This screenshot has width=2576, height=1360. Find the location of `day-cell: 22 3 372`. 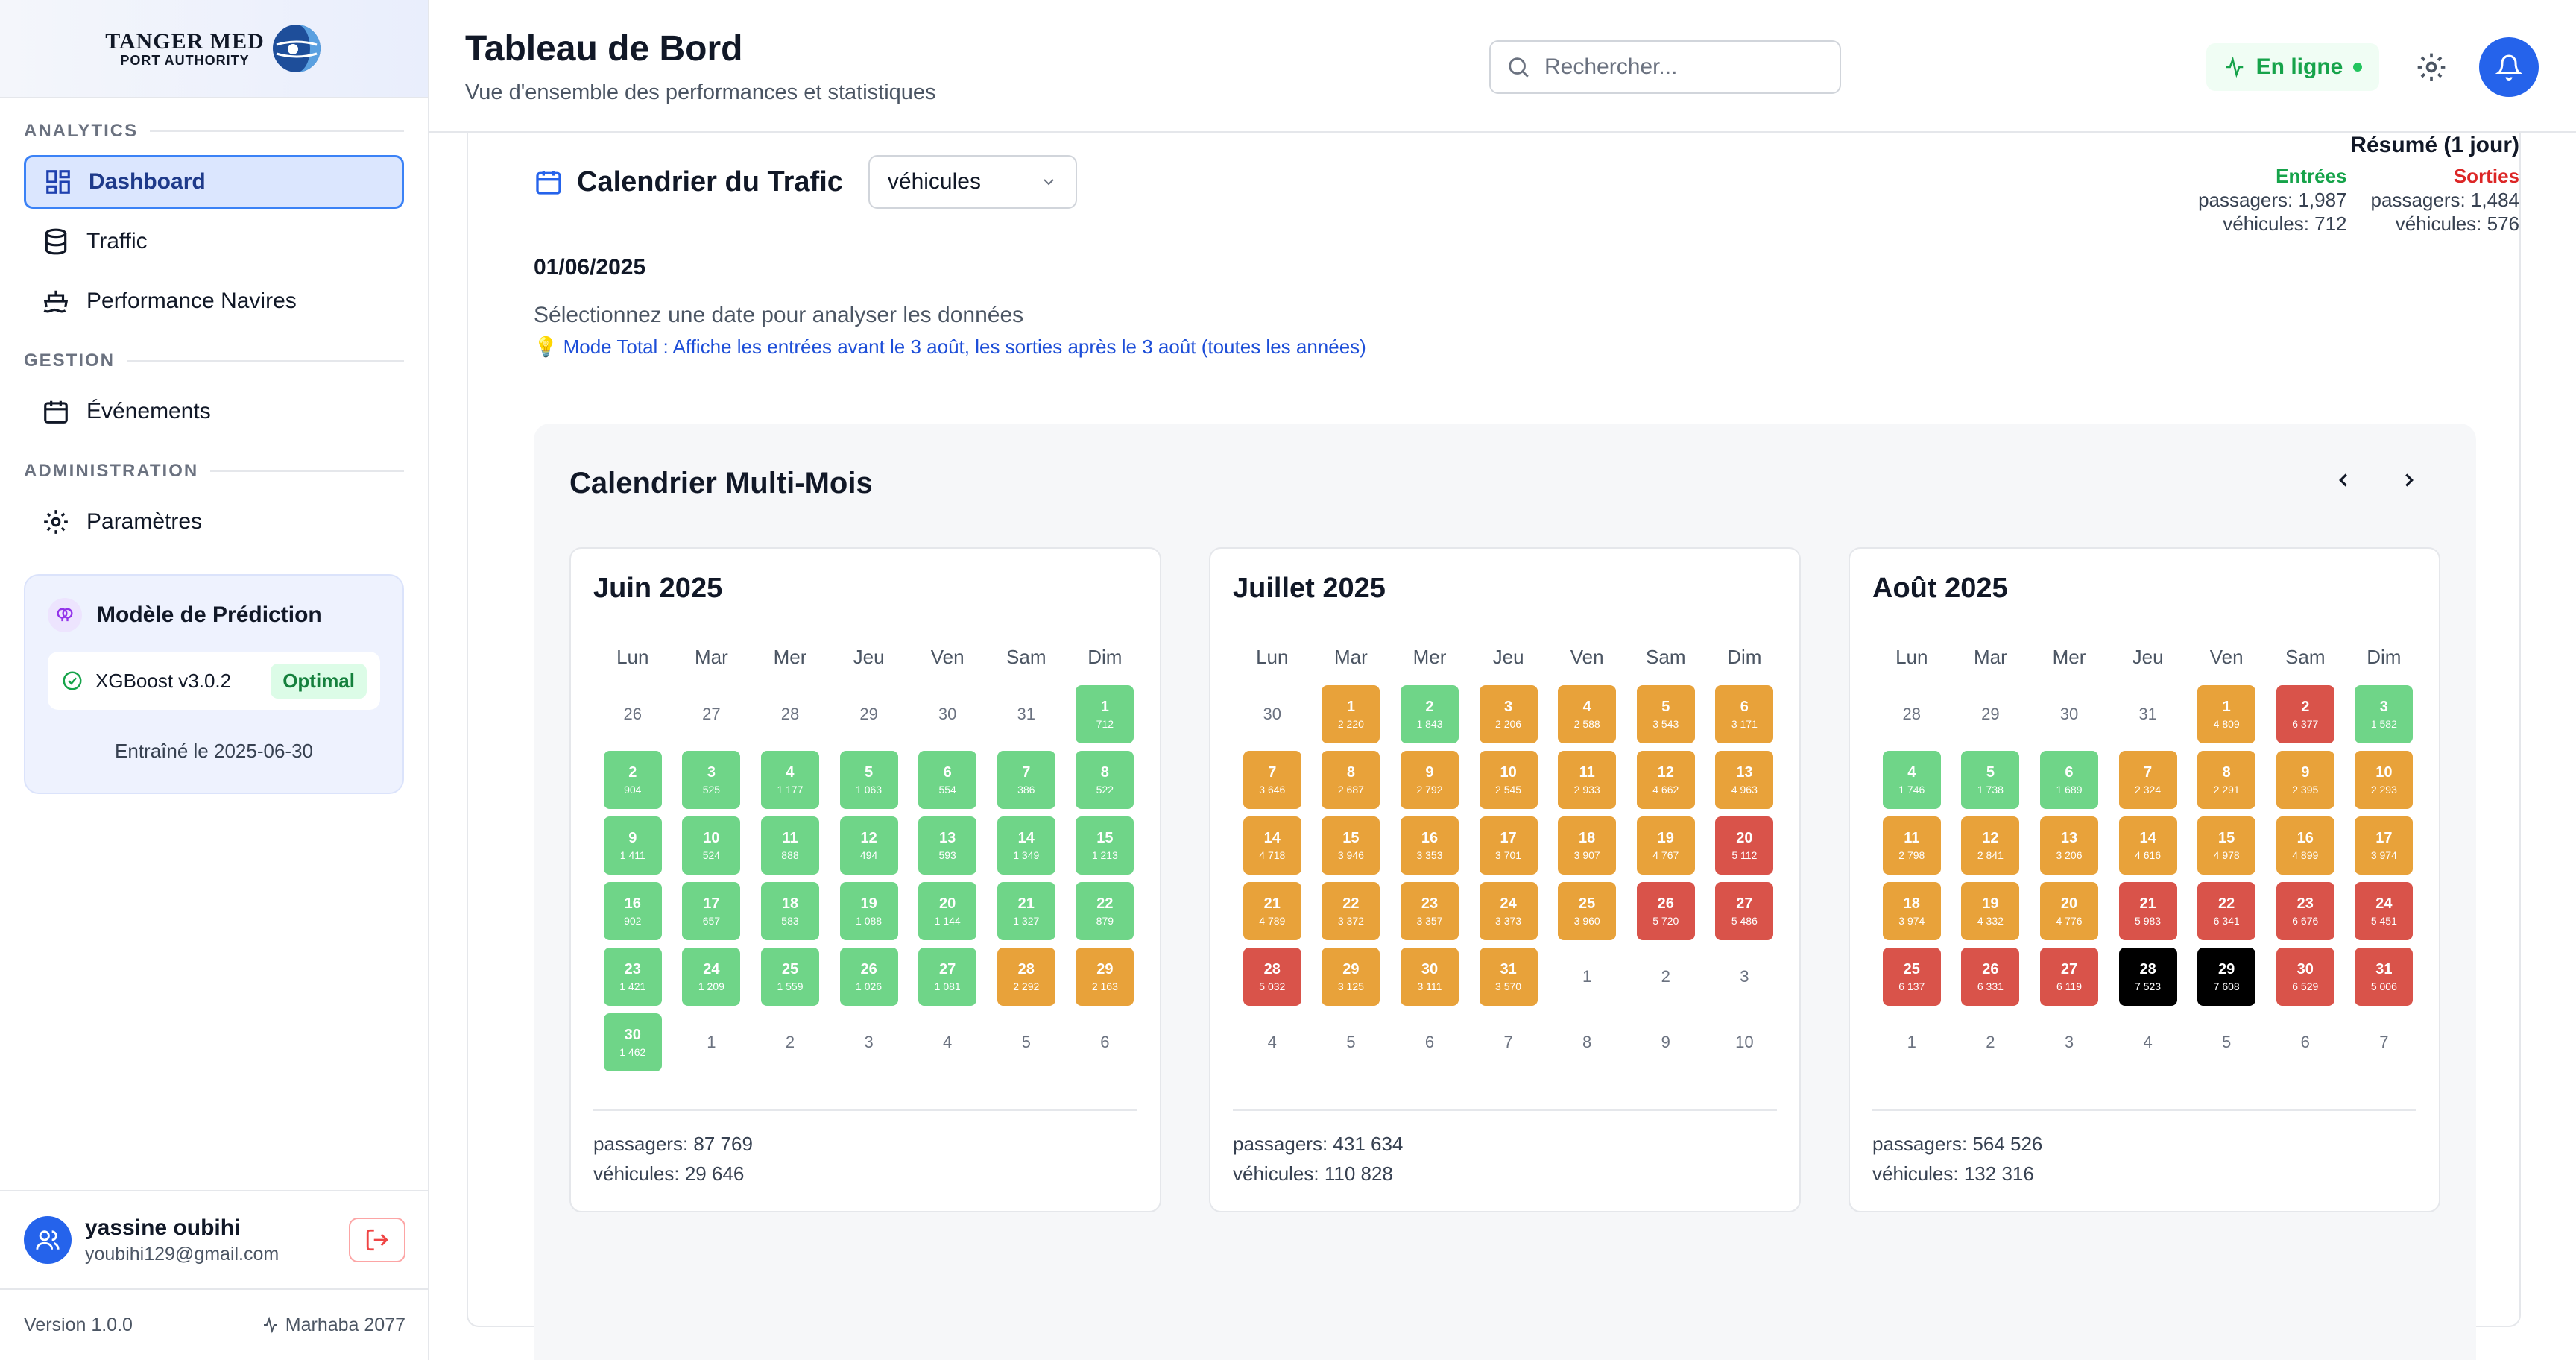

day-cell: 22 3 372 is located at coordinates (1351, 911).